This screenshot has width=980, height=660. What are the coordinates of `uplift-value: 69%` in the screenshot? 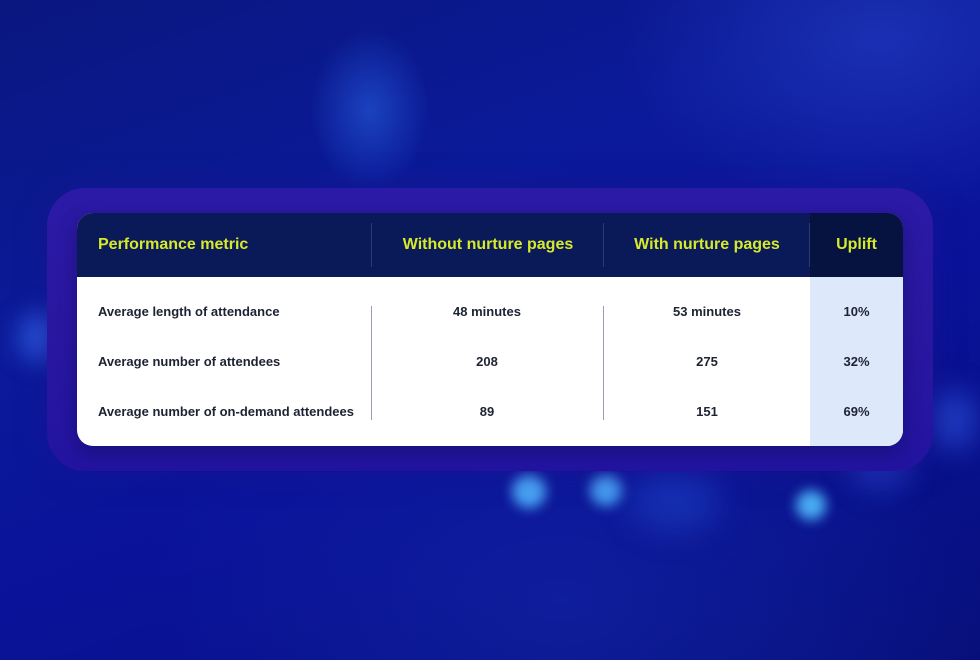 It's located at (856, 411).